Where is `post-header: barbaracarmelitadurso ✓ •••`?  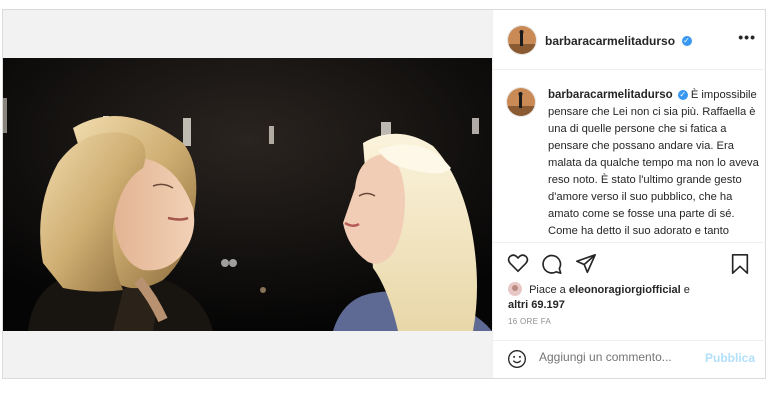 post-header: barbaracarmelitadurso ✓ ••• is located at coordinates (629, 40).